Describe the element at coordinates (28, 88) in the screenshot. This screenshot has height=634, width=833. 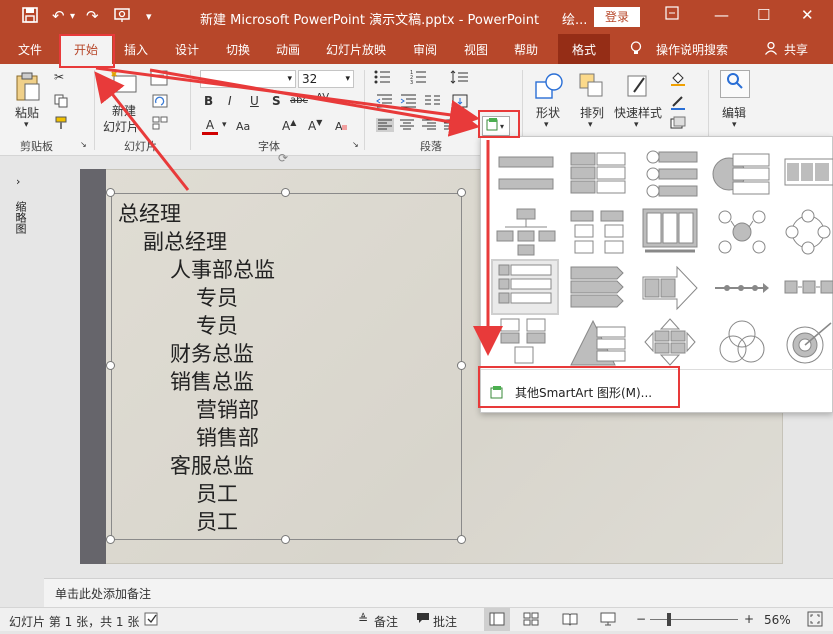
I see `paste-icon` at that location.